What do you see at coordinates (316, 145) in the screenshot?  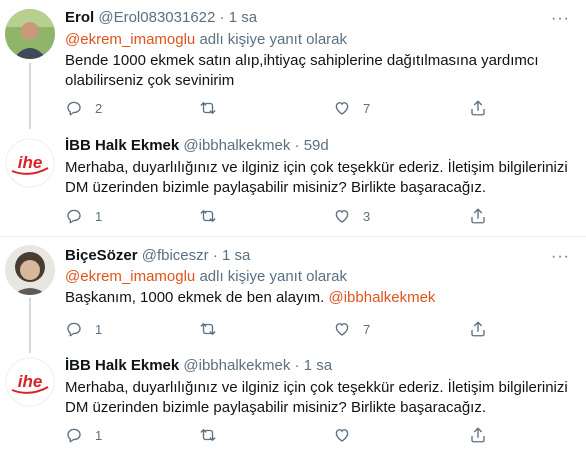 I see `timestamp: 59d` at bounding box center [316, 145].